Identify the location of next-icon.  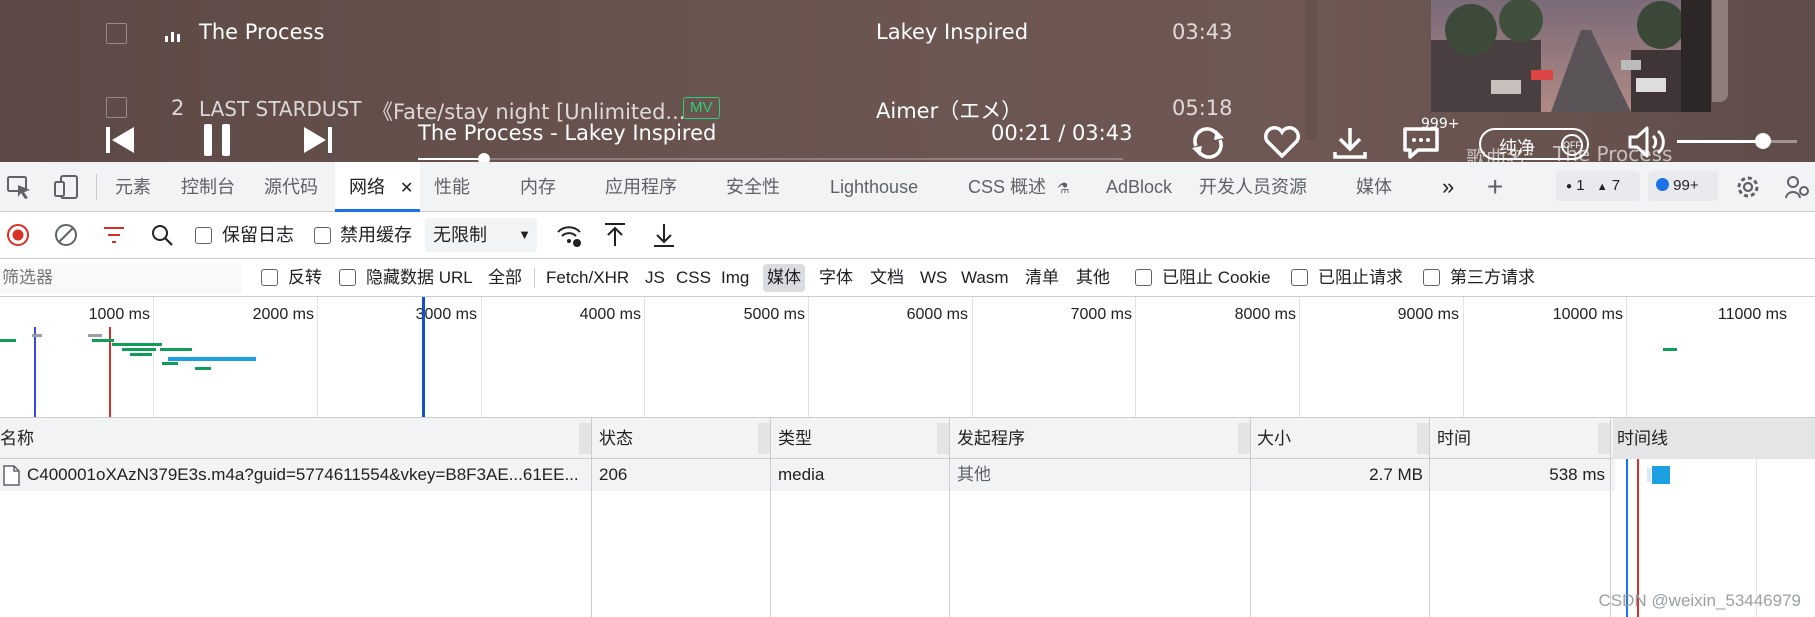
(318, 140).